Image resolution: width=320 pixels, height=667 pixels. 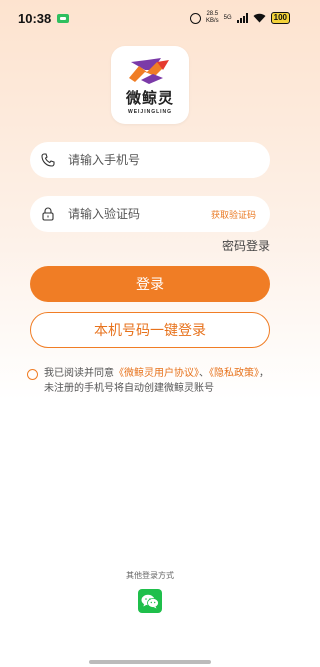 I want to click on whale-logo-icon, so click(x=149, y=70).